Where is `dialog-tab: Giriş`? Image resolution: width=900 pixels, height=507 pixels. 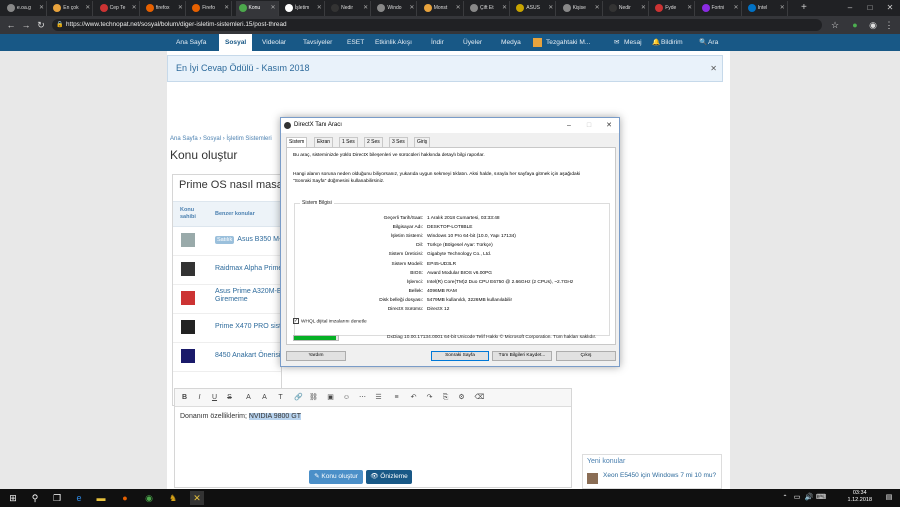
dialog-tab: Giriş is located at coordinates (422, 142).